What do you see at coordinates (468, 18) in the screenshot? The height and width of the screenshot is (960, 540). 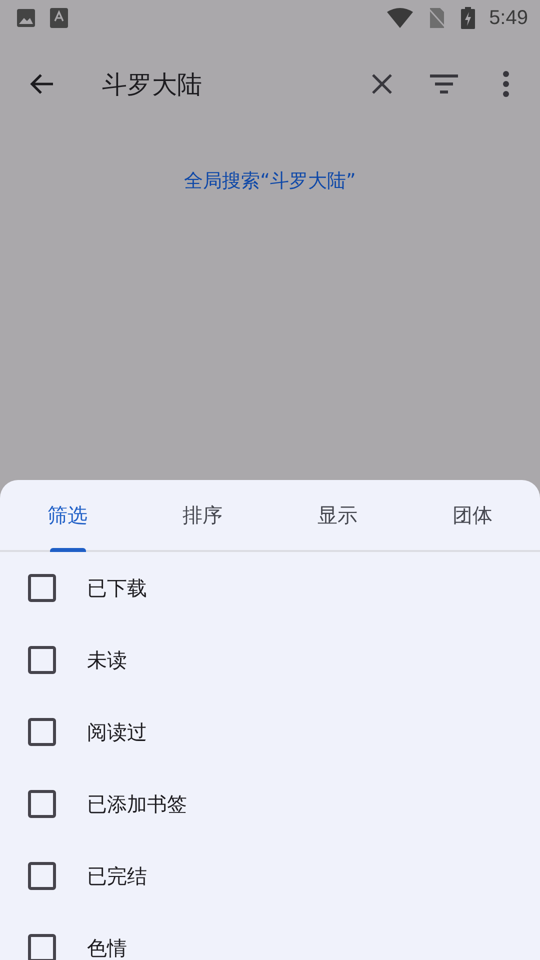 I see `battery-charging-icon` at bounding box center [468, 18].